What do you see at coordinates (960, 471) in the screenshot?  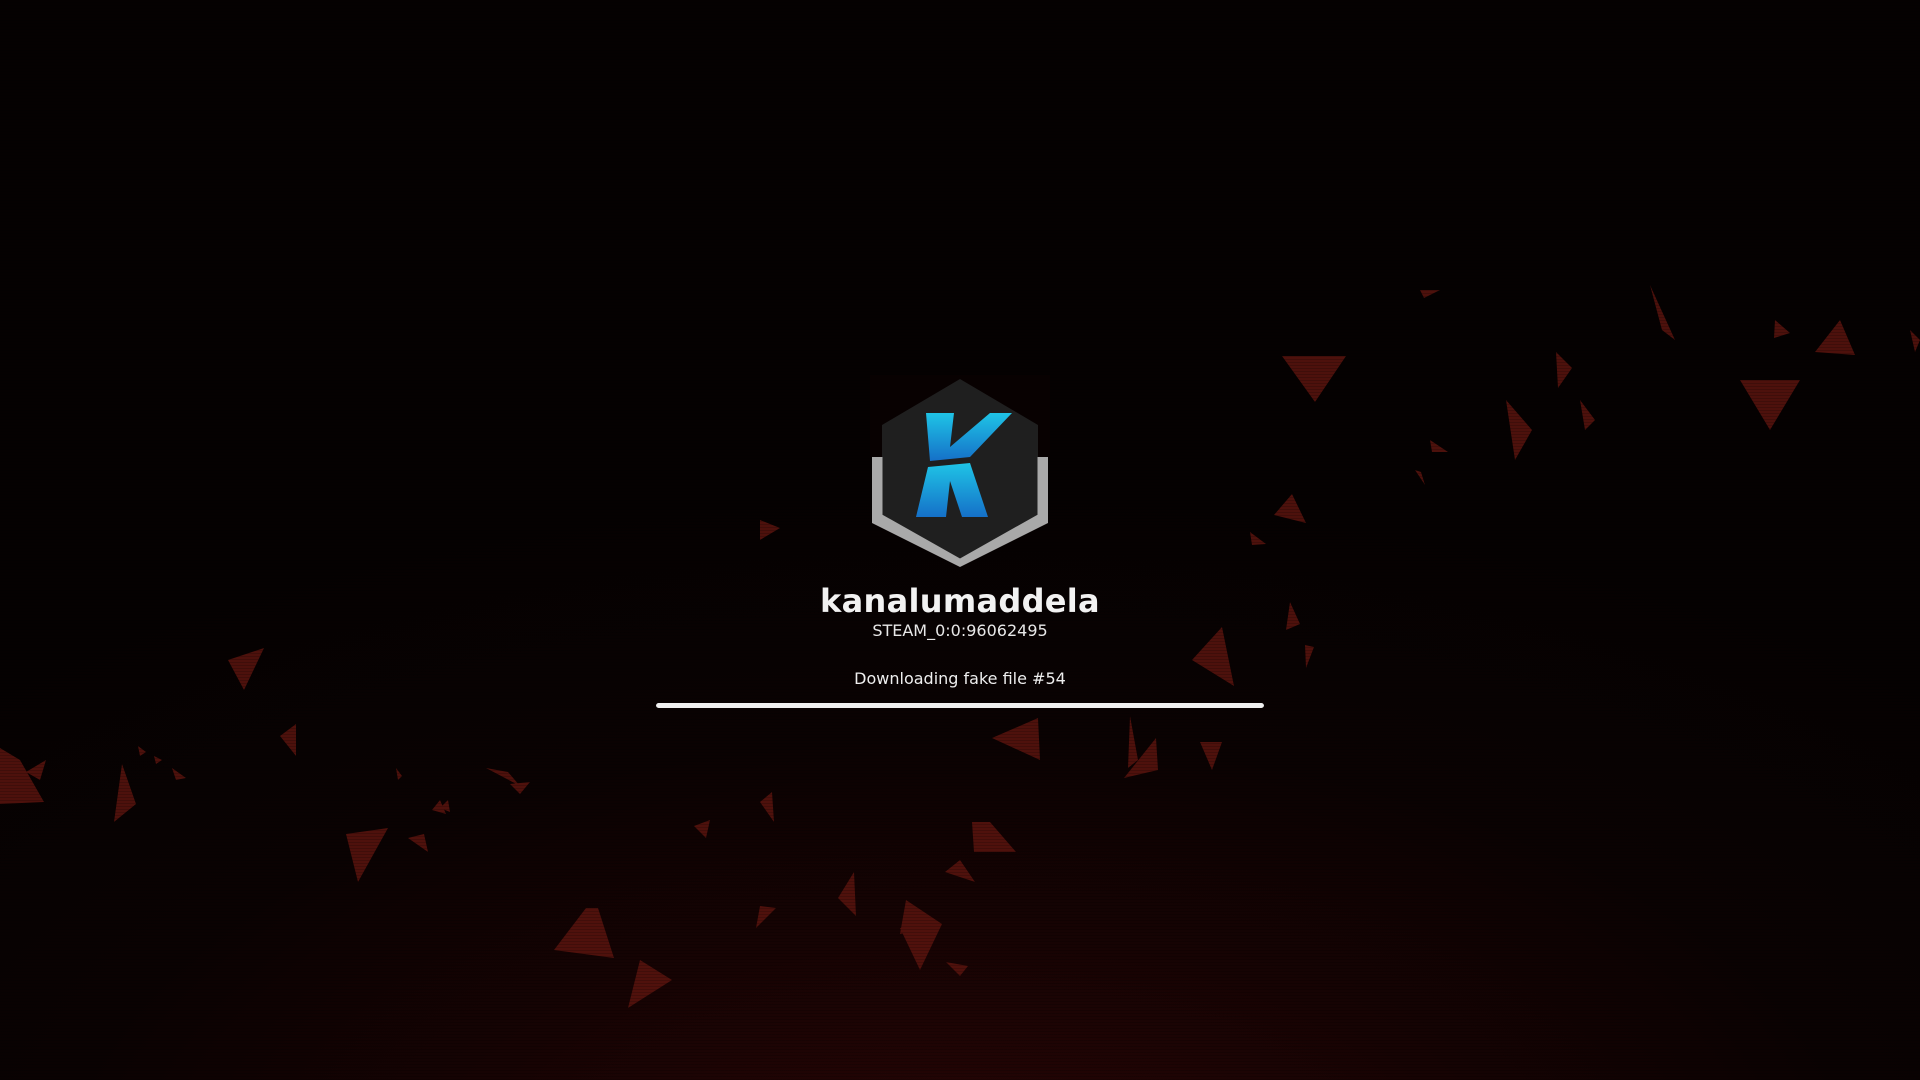 I see `k-hexagon-logo-icon` at bounding box center [960, 471].